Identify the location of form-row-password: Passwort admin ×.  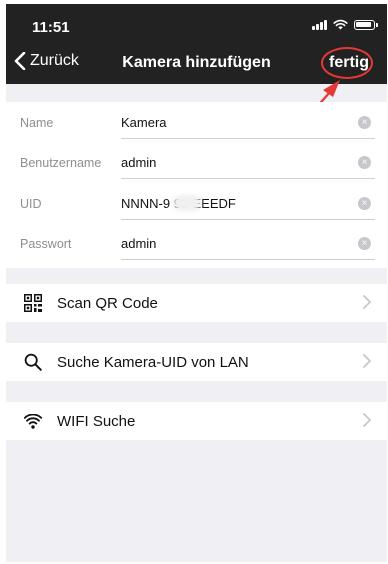
(196, 243).